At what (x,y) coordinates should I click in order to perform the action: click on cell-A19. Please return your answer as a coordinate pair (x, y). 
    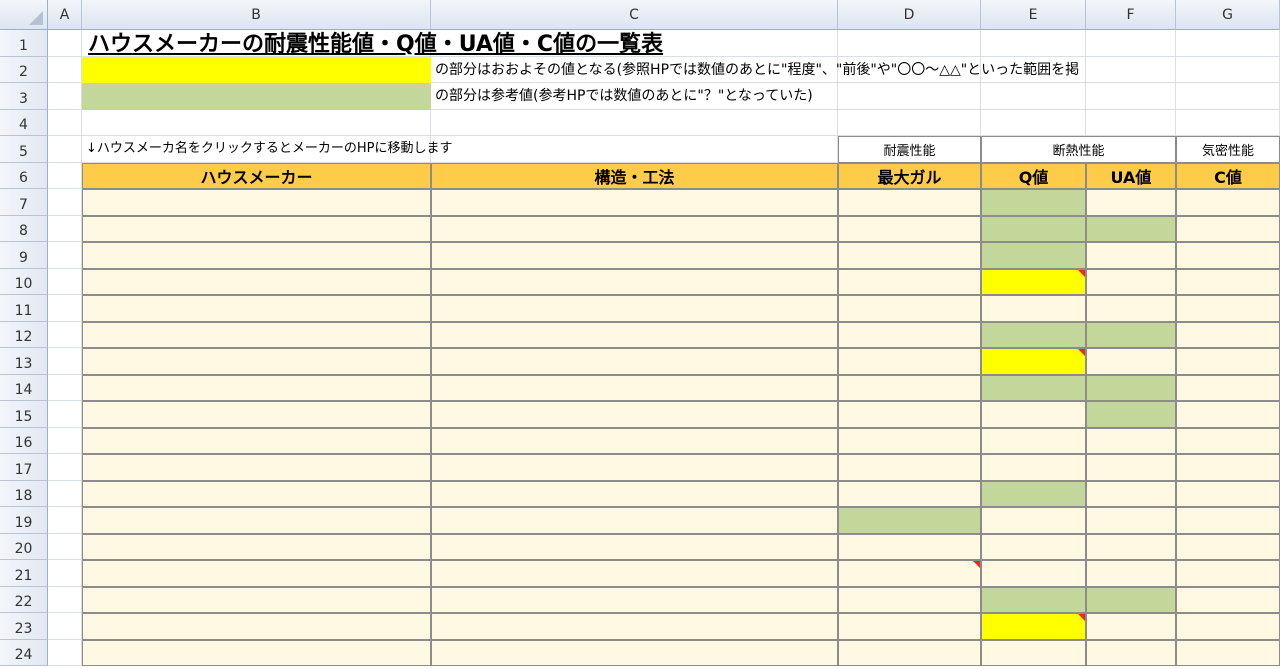
    Looking at the image, I should click on (65, 520).